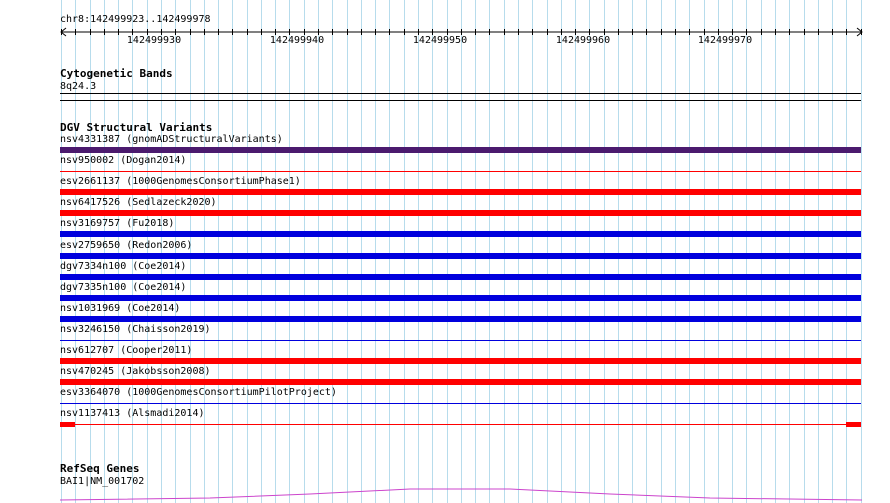 Image resolution: width=890 pixels, height=503 pixels. What do you see at coordinates (583, 40) in the screenshot?
I see `ruler-tick-label: 142499960` at bounding box center [583, 40].